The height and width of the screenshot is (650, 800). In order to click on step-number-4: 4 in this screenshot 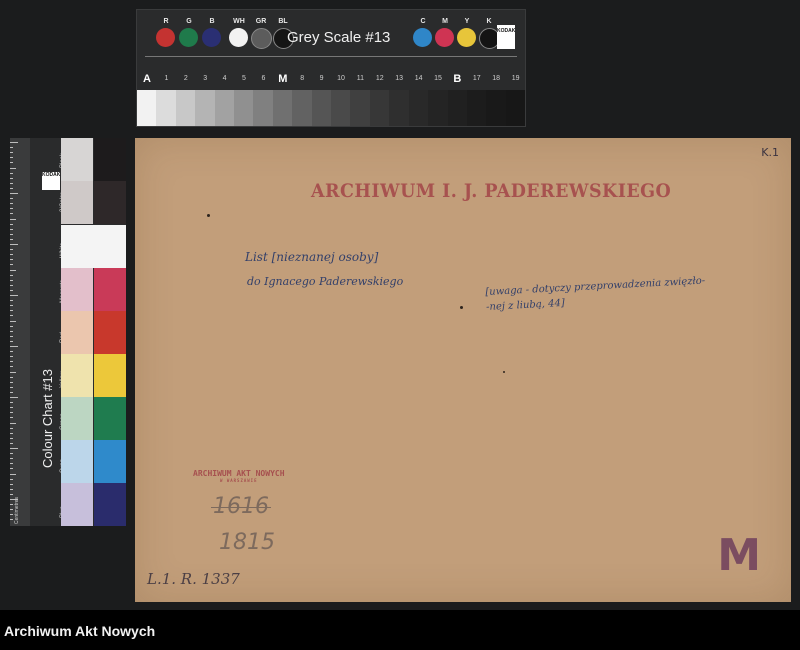, I will do `click(224, 78)`.